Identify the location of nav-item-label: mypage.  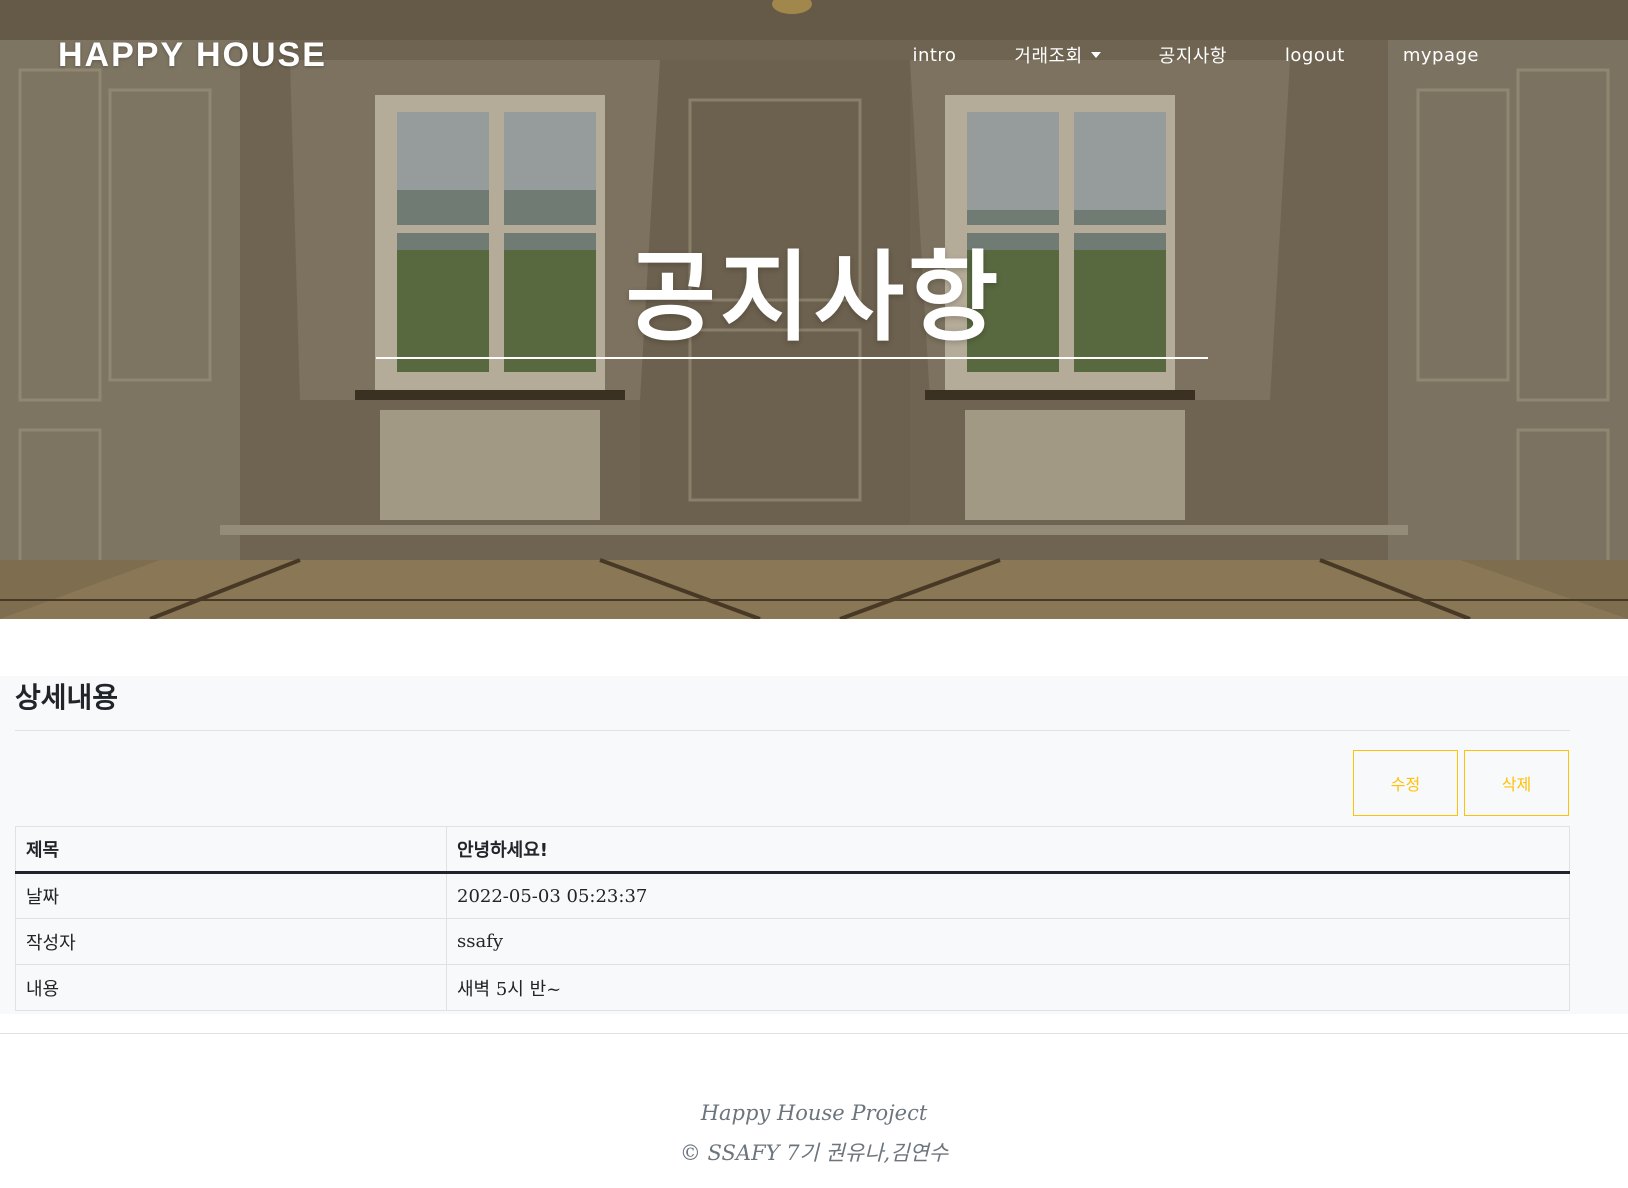
(1440, 55).